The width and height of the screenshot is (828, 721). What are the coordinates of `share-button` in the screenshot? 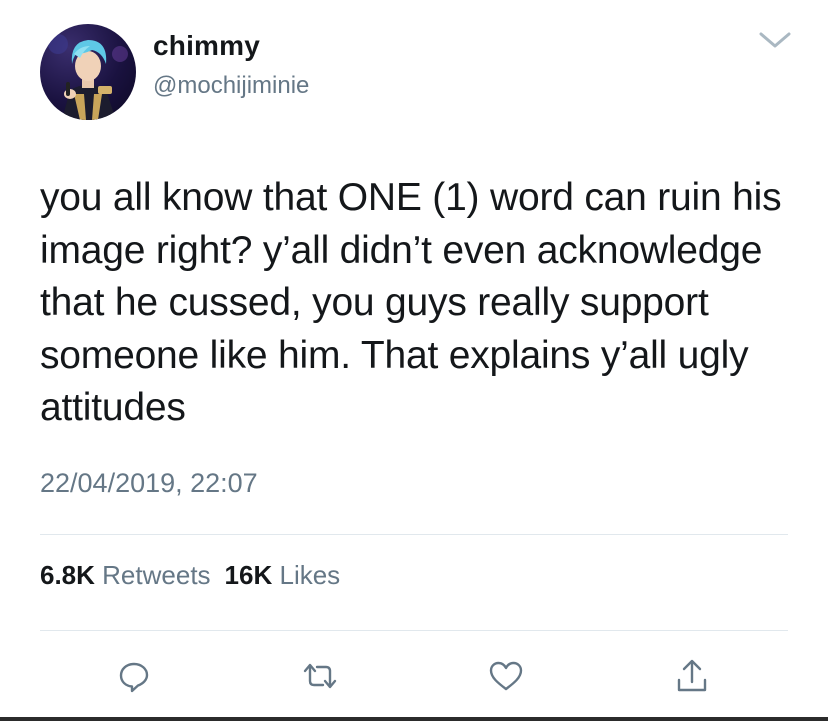 It's located at (692, 676).